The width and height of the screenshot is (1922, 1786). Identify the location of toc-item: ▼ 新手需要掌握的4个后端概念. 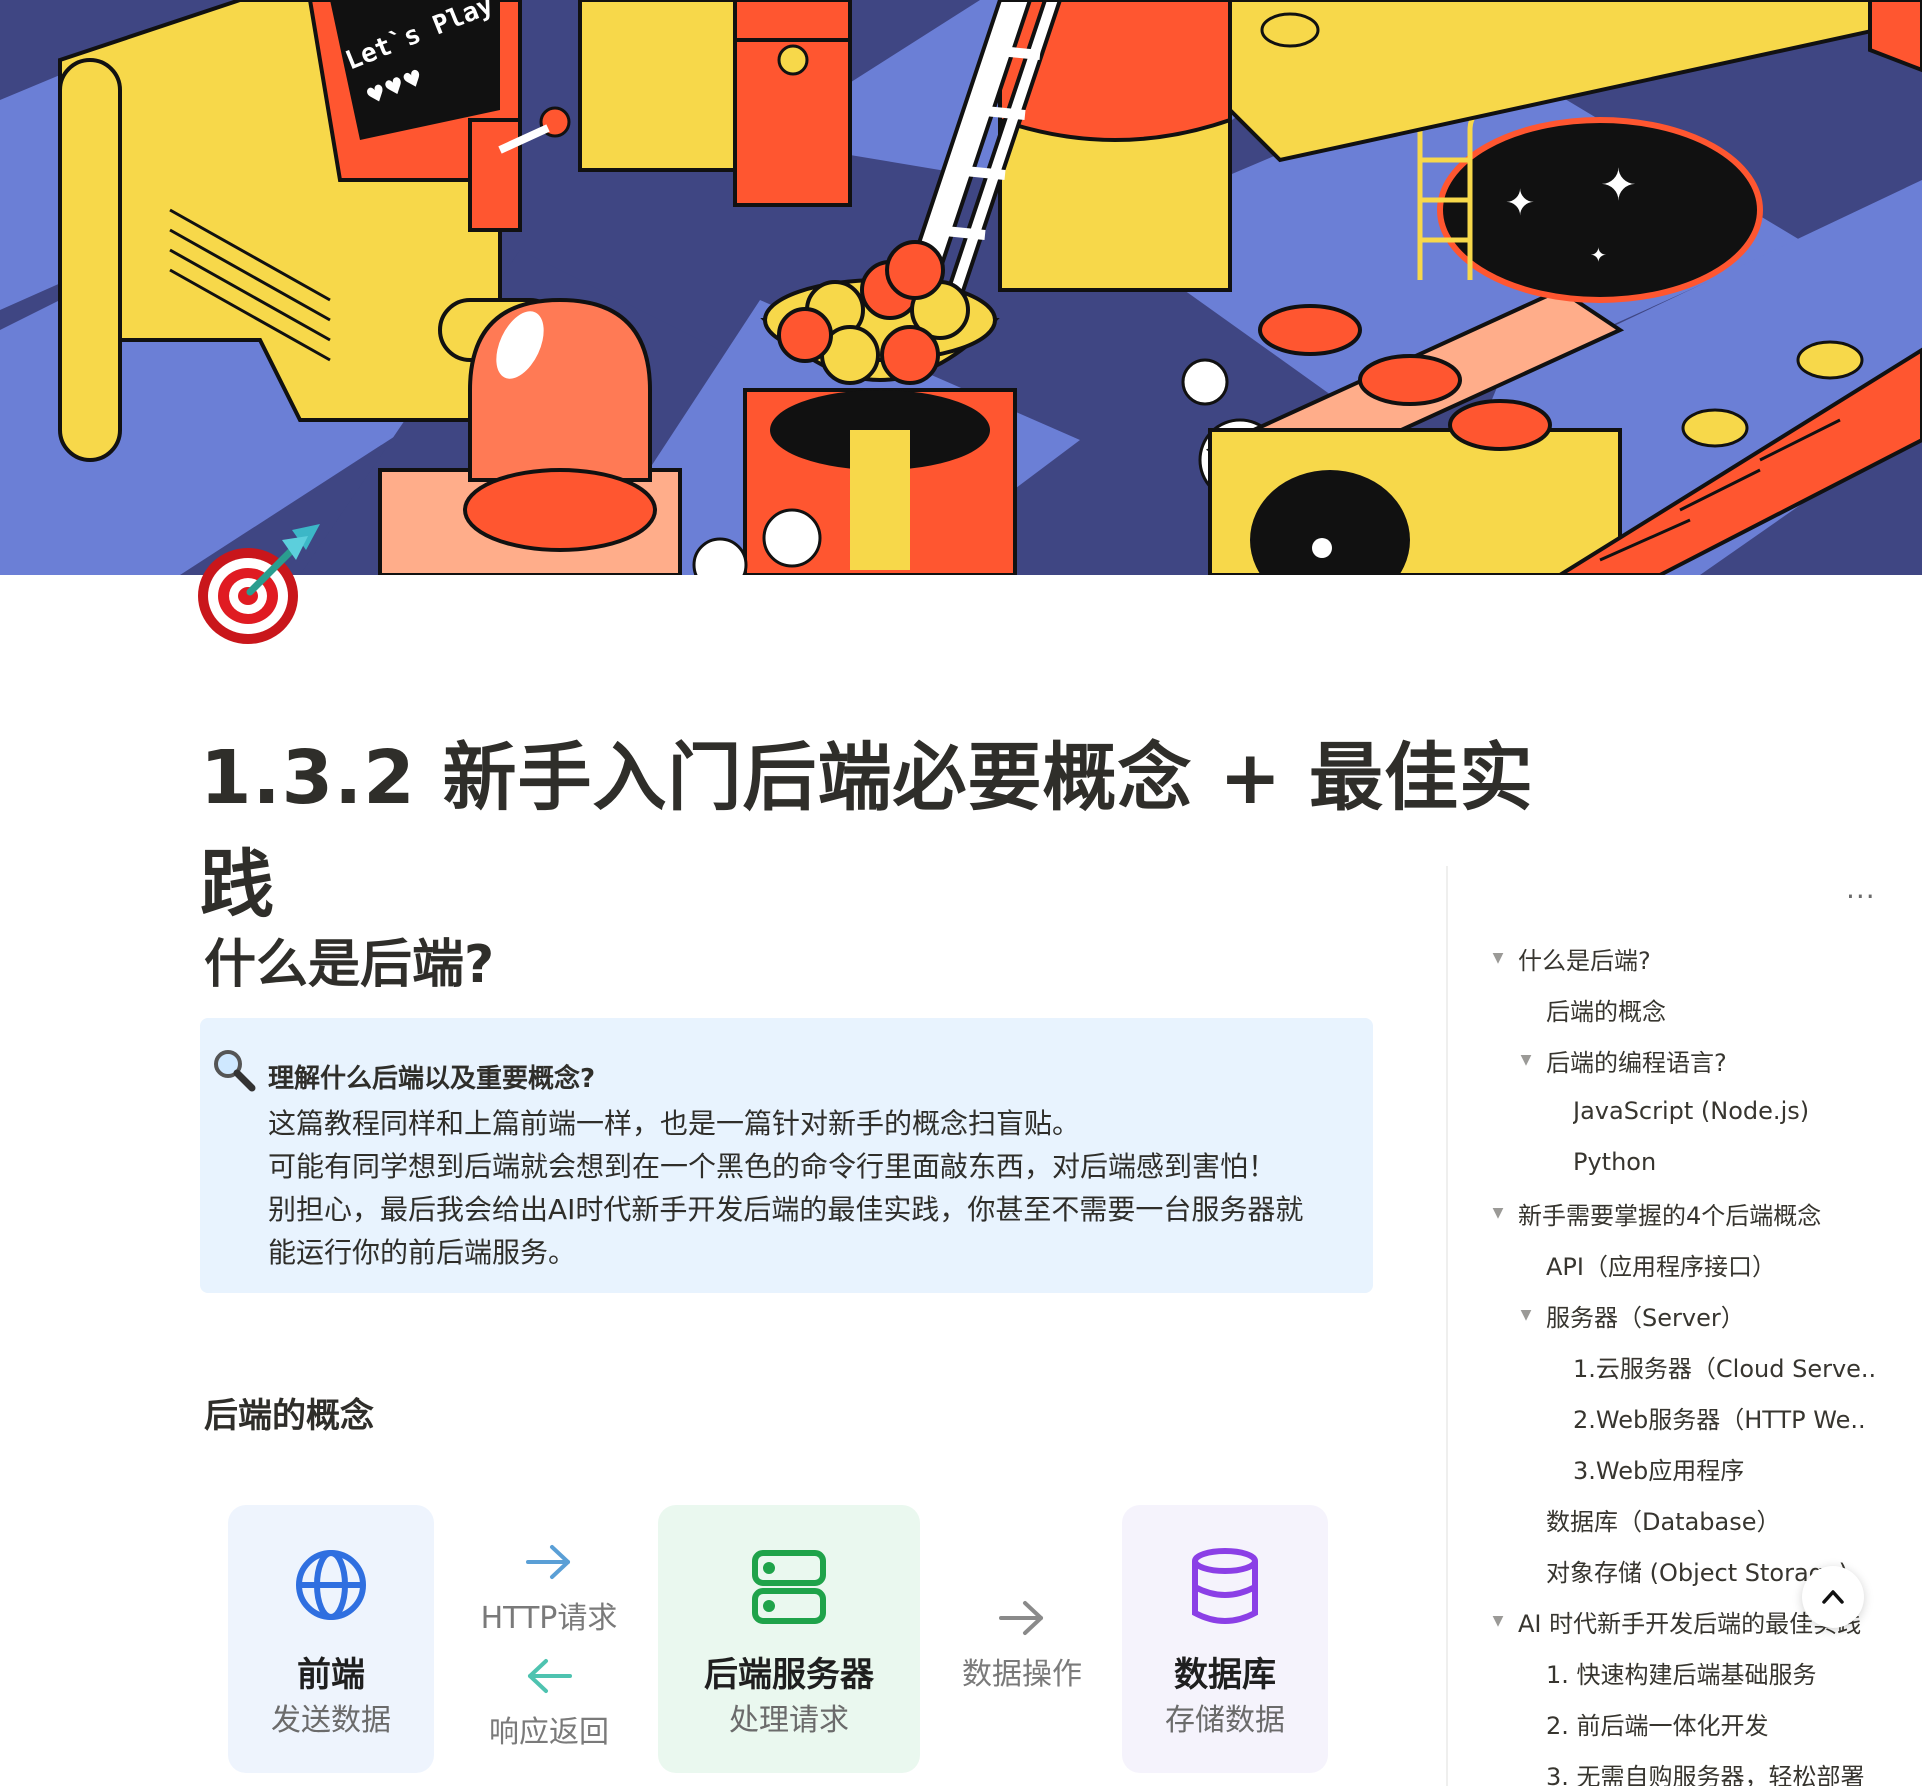
(1650, 1213).